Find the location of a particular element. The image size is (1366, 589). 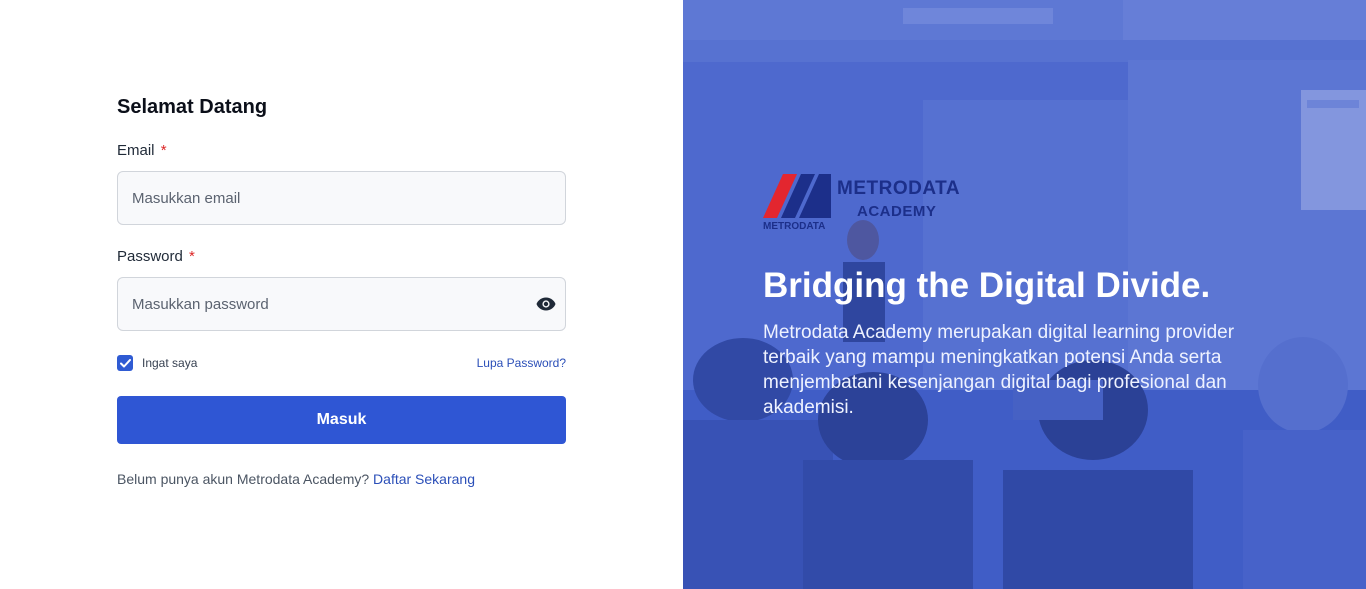

email-required-mark: * is located at coordinates (163, 150).